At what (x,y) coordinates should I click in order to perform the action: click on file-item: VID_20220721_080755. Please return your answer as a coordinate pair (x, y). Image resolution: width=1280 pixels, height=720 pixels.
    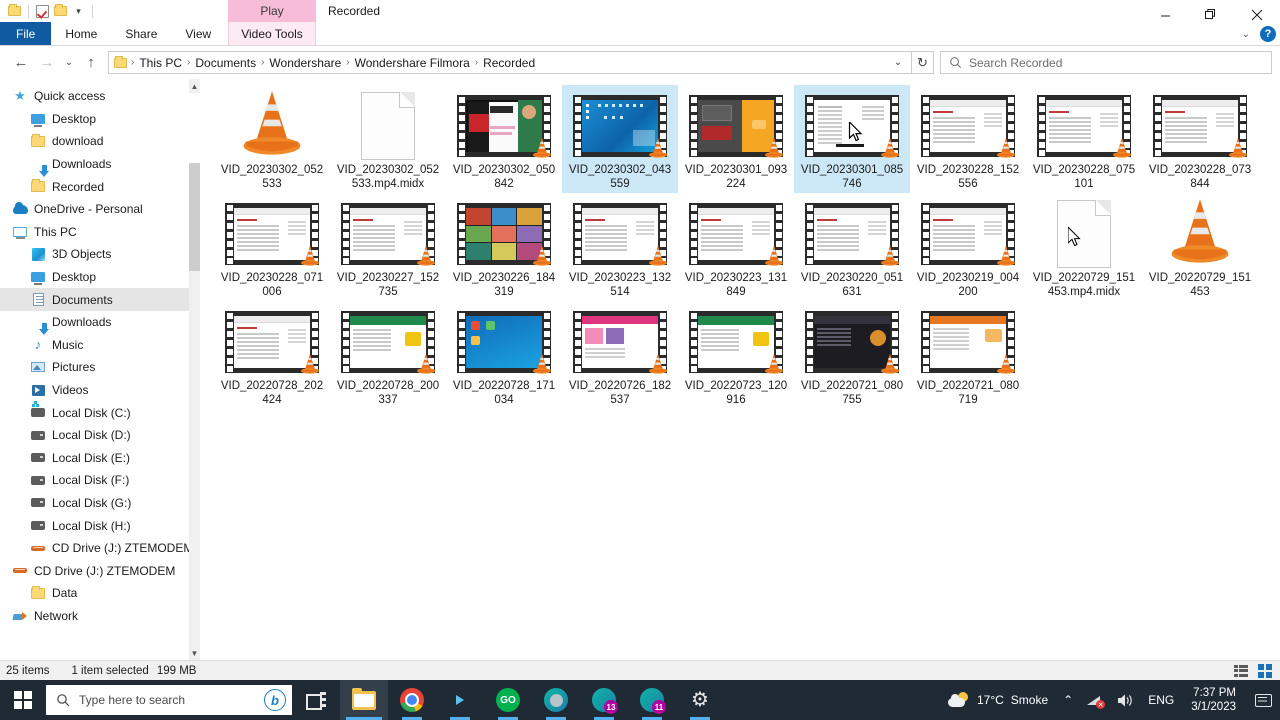
    Looking at the image, I should click on (852, 355).